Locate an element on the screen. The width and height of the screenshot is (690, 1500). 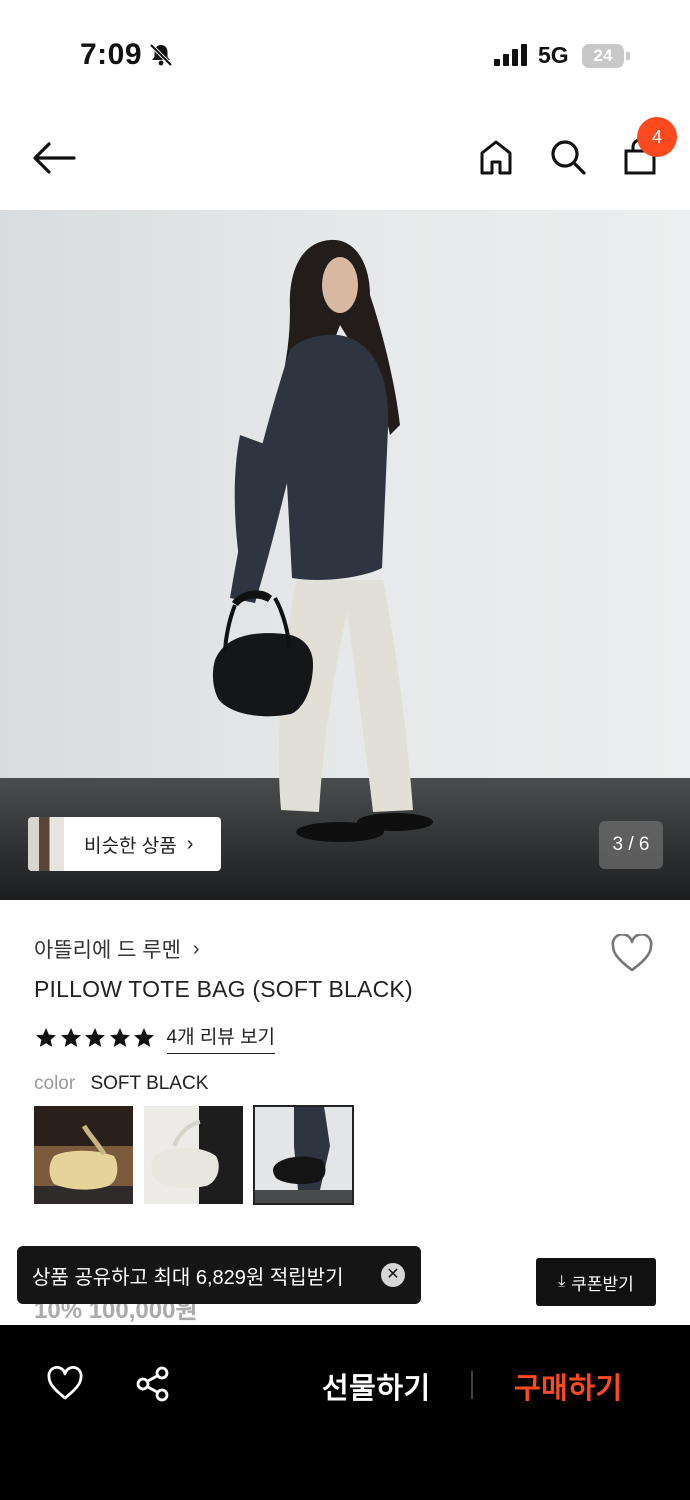
color-swatches is located at coordinates (199, 1155).